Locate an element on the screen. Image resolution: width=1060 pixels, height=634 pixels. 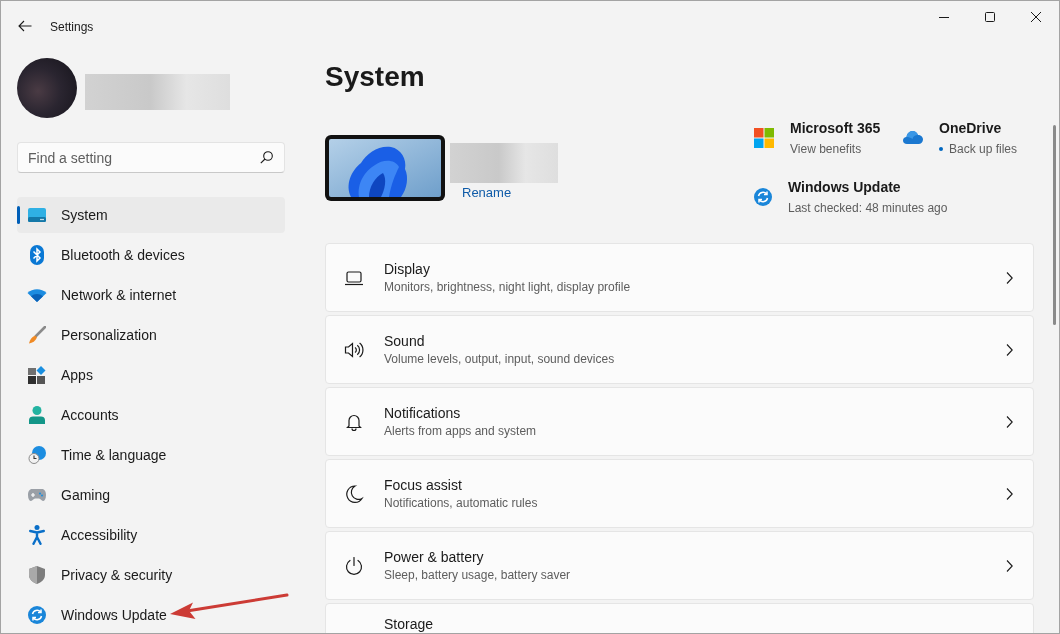
quick-link-title: Microsoft 365 is located at coordinates (835, 128).